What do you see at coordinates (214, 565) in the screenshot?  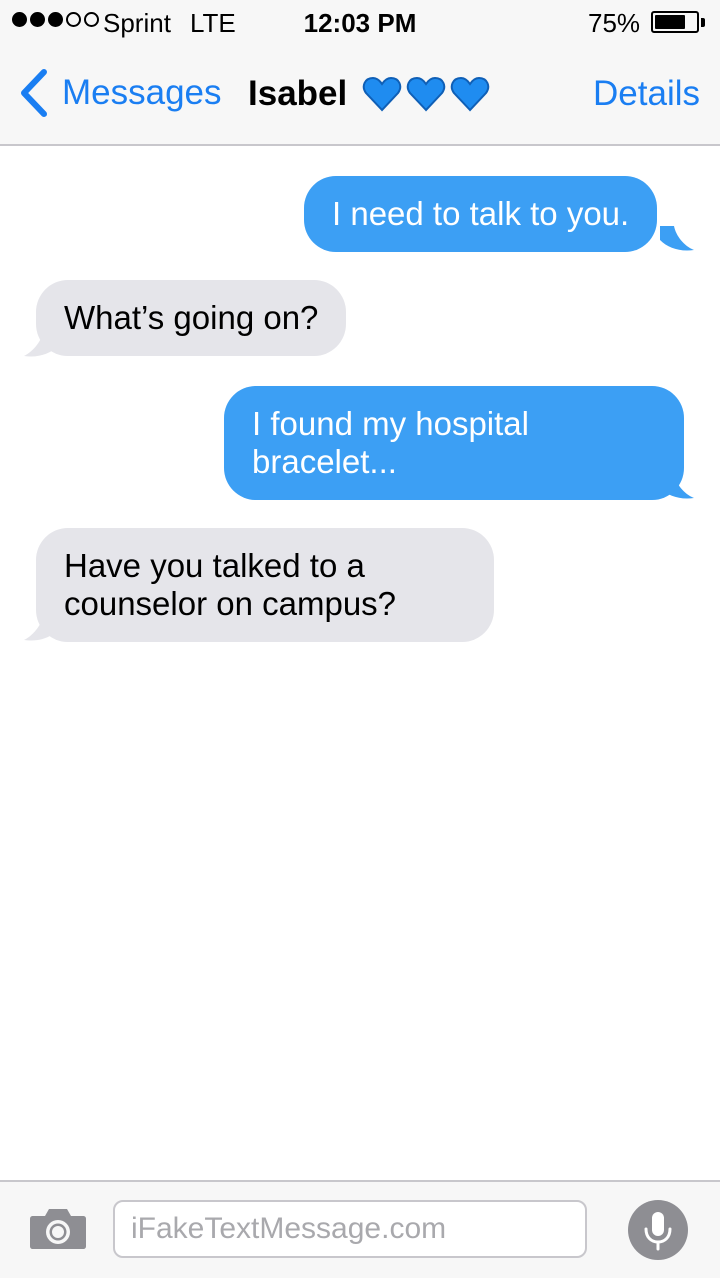 I see `message-text-line: Have you talked to a` at bounding box center [214, 565].